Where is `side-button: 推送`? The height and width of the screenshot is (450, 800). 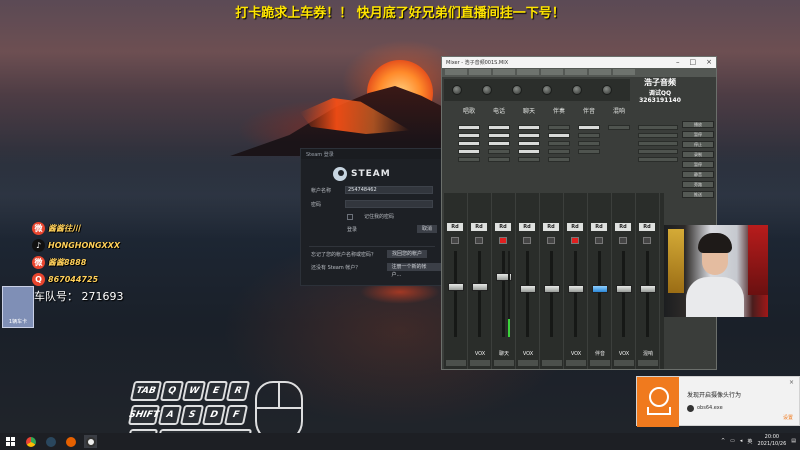 side-button: 推送 is located at coordinates (698, 194).